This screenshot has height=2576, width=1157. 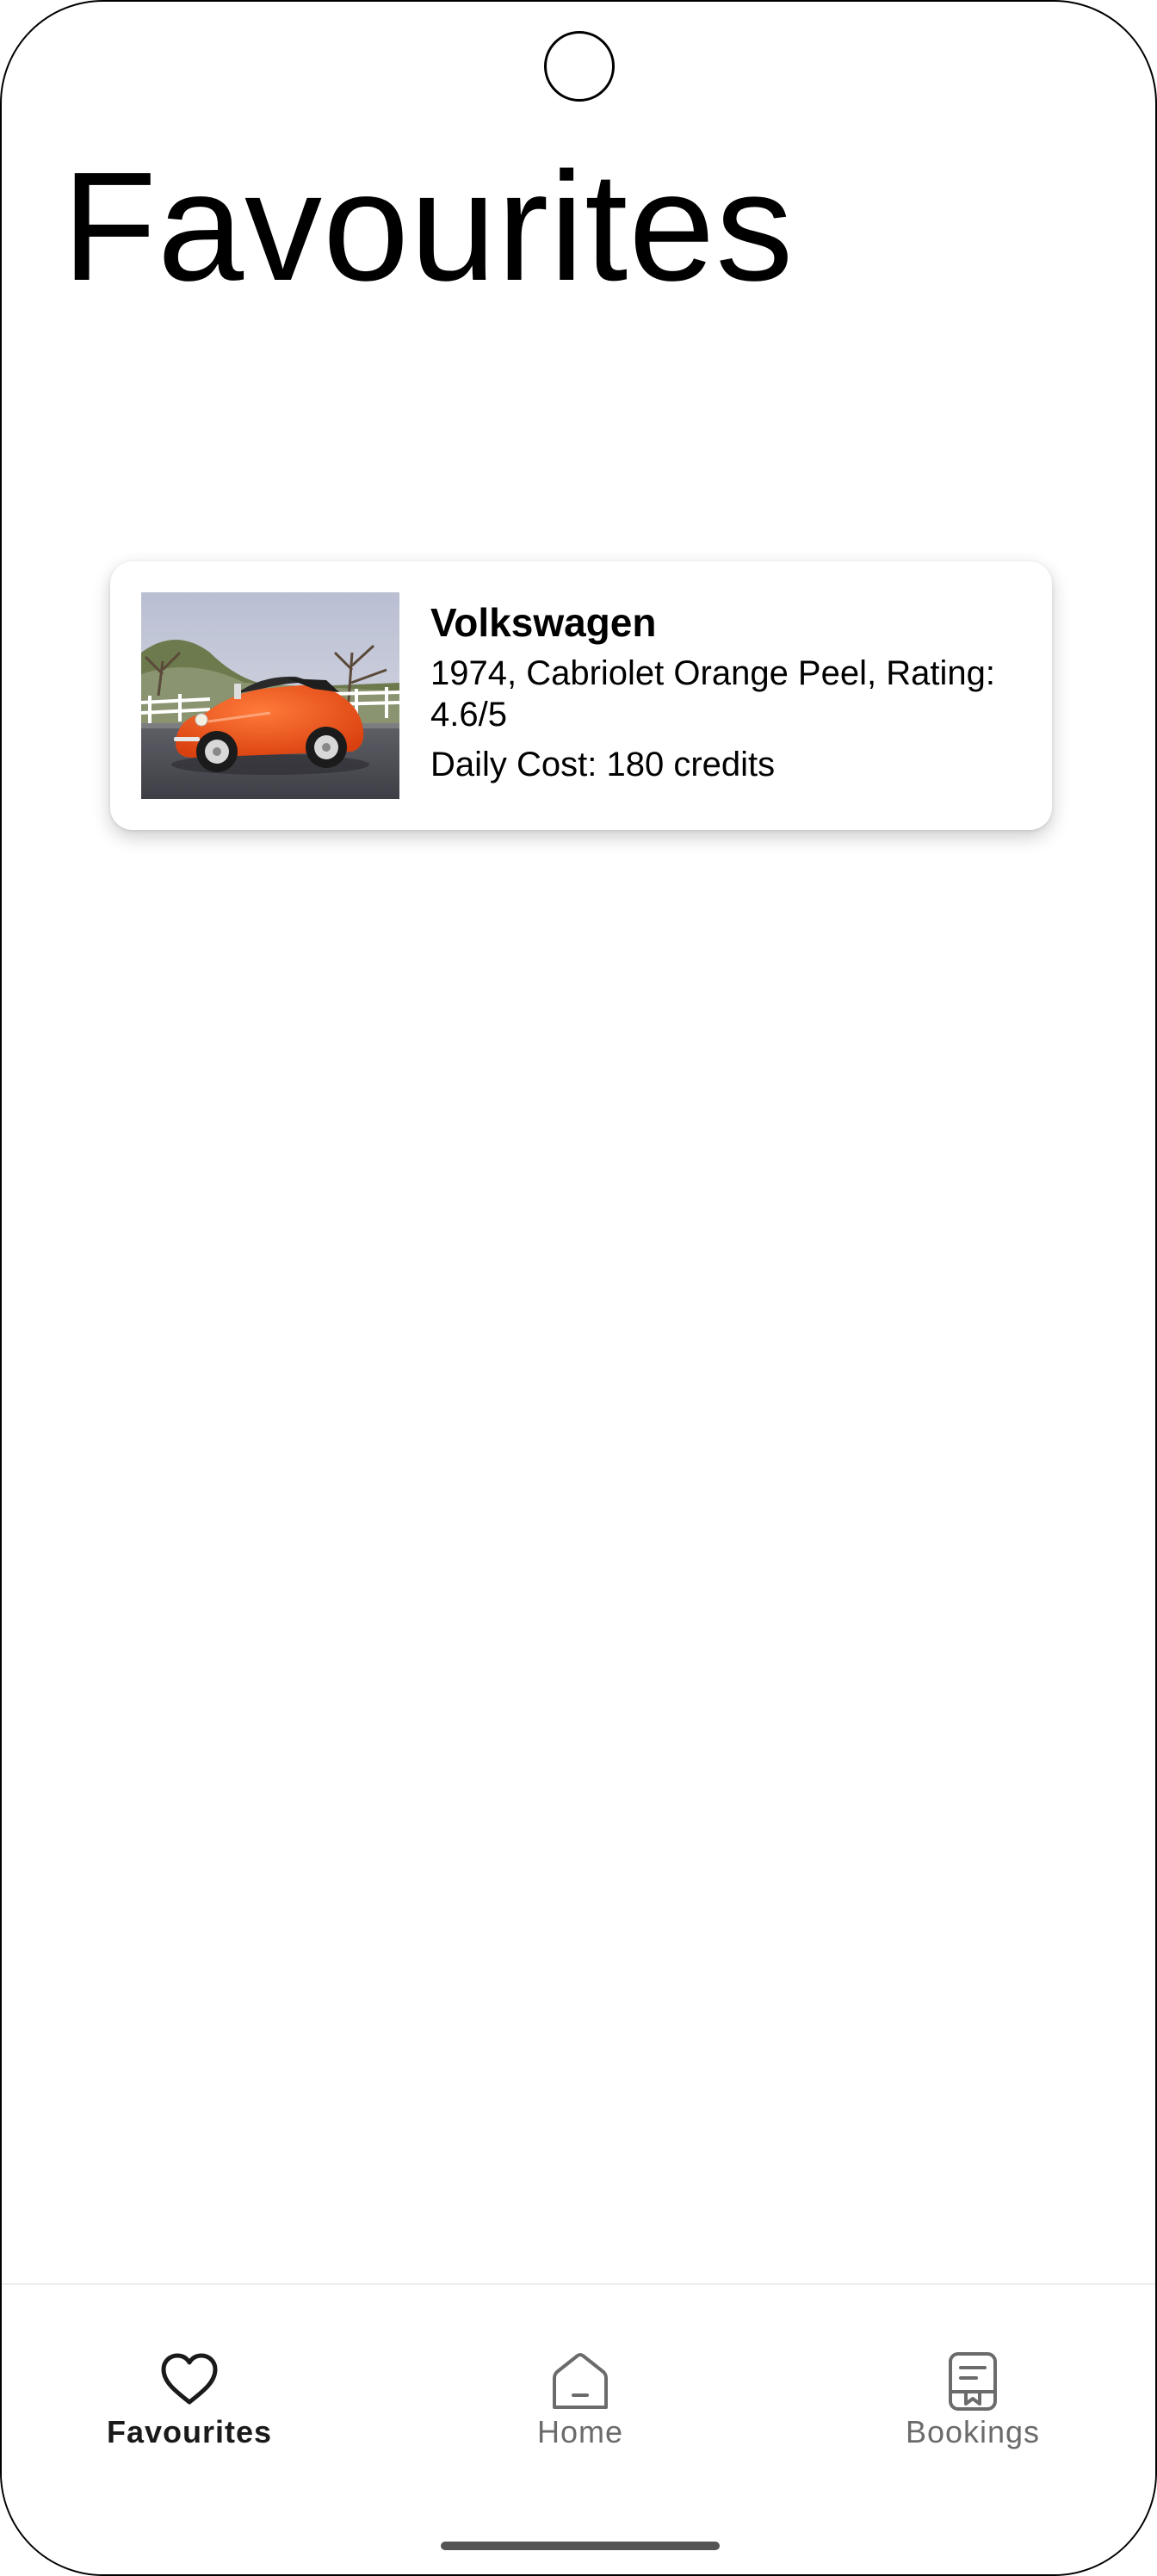 I want to click on bottom-navigation: Favourites Home Bookings, so click(x=579, y=2429).